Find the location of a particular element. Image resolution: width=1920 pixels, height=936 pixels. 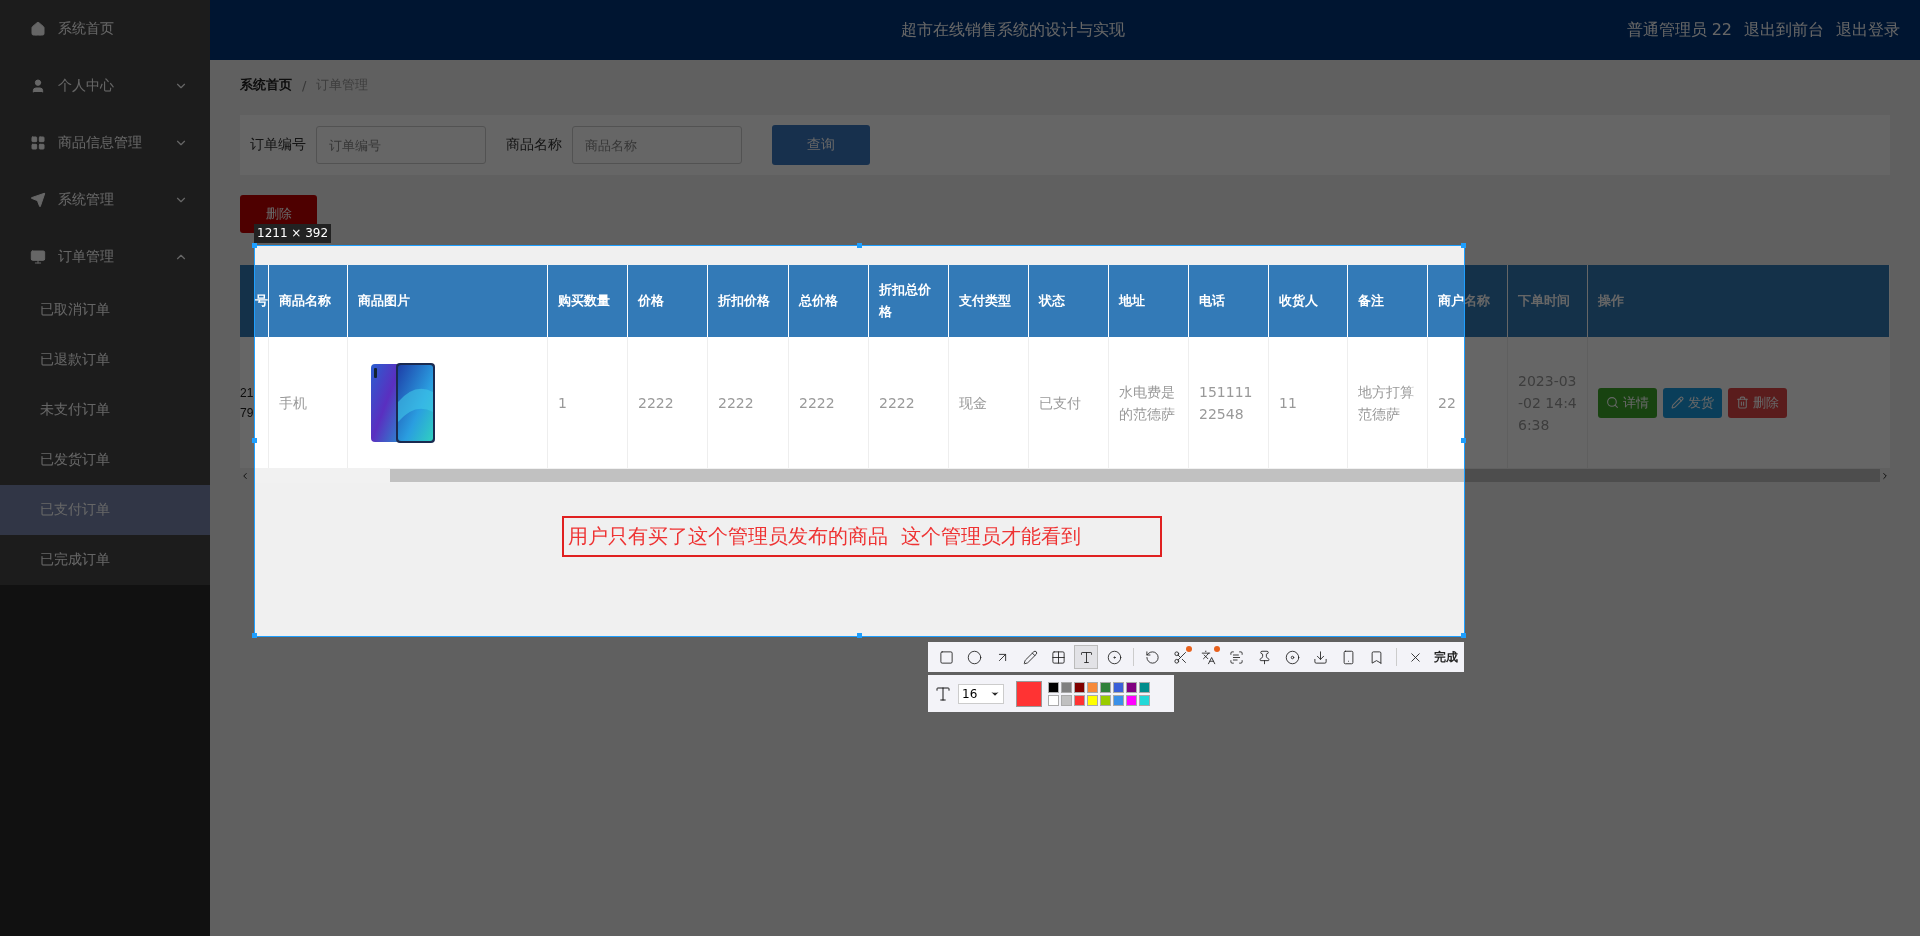

column-header: 商品图片 is located at coordinates (448, 301).